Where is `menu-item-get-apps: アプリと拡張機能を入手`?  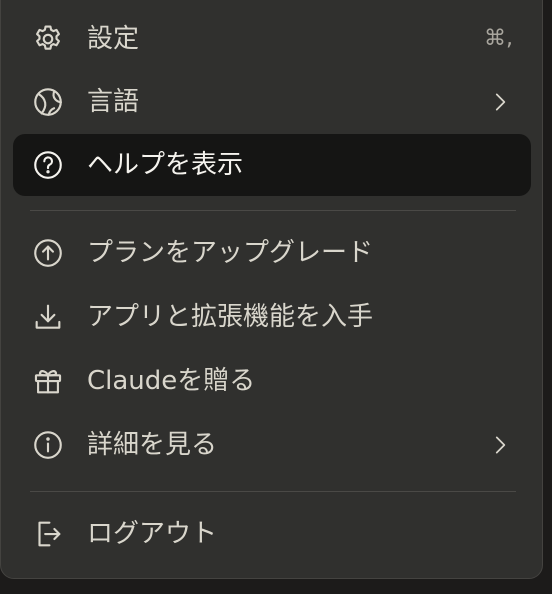
menu-item-get-apps: アプリと拡張機能を入手 is located at coordinates (272, 317).